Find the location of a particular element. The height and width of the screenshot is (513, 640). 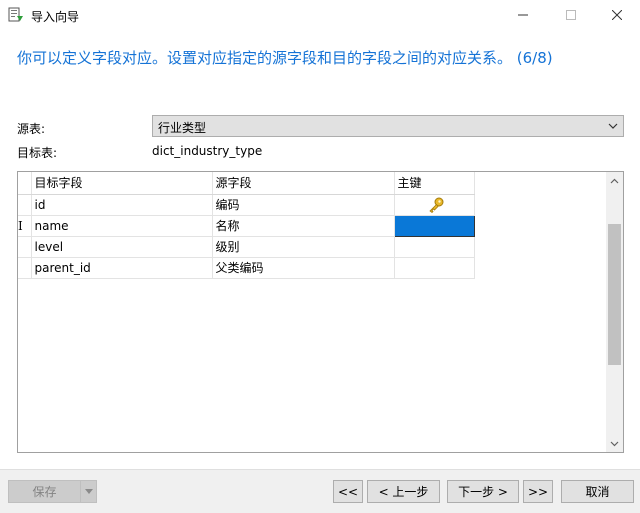

chevron-down-icon is located at coordinates (613, 127).